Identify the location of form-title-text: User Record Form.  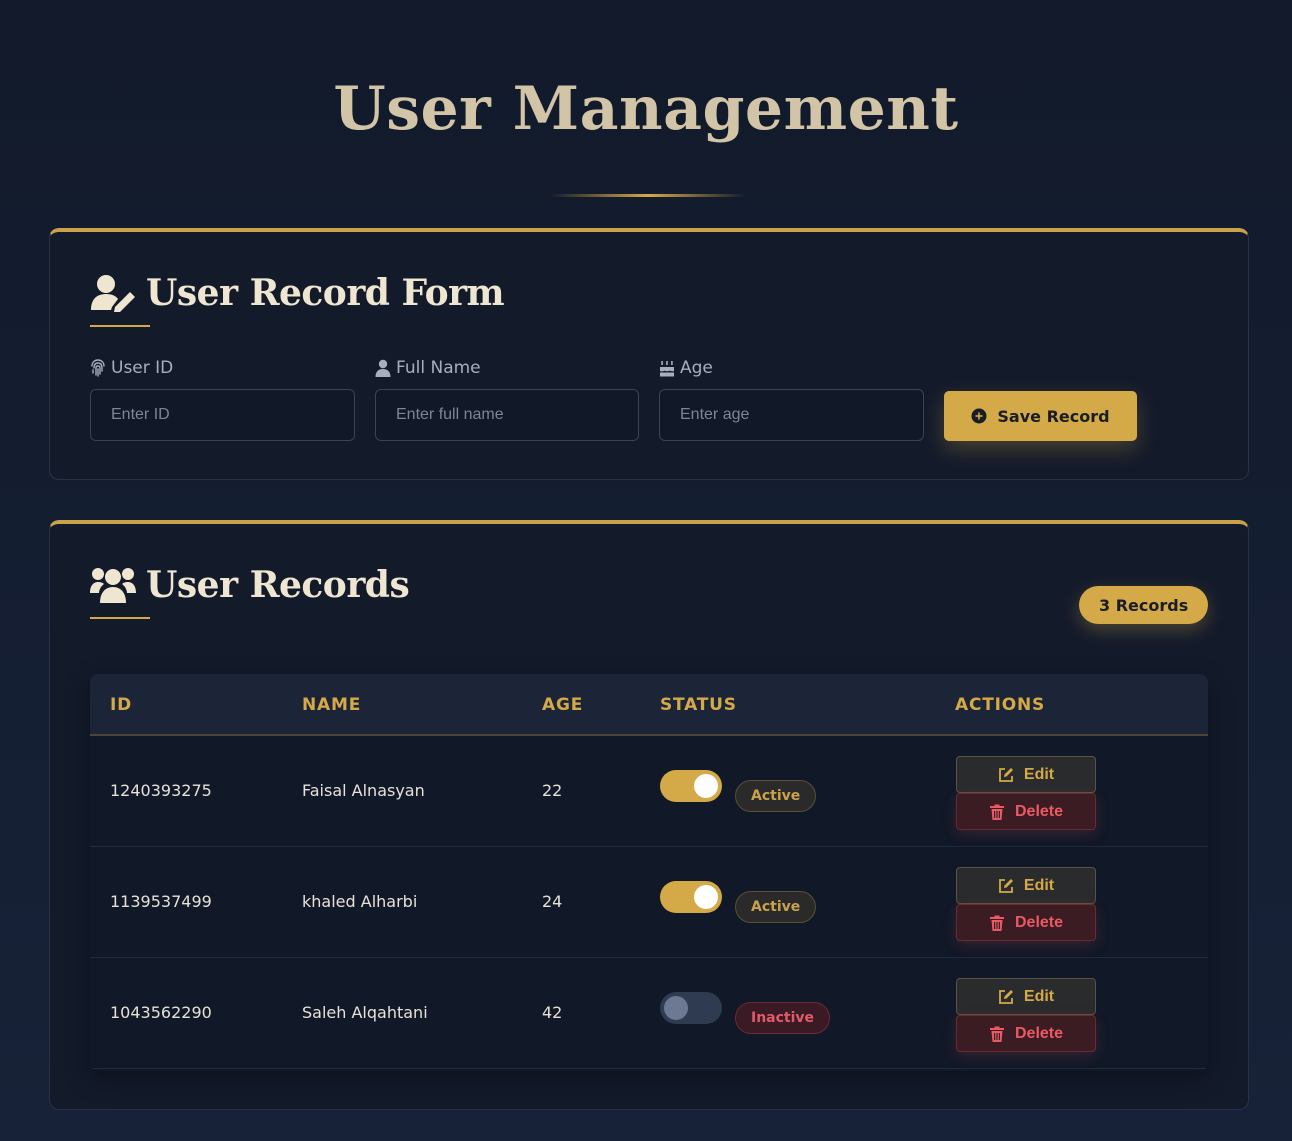
(325, 293).